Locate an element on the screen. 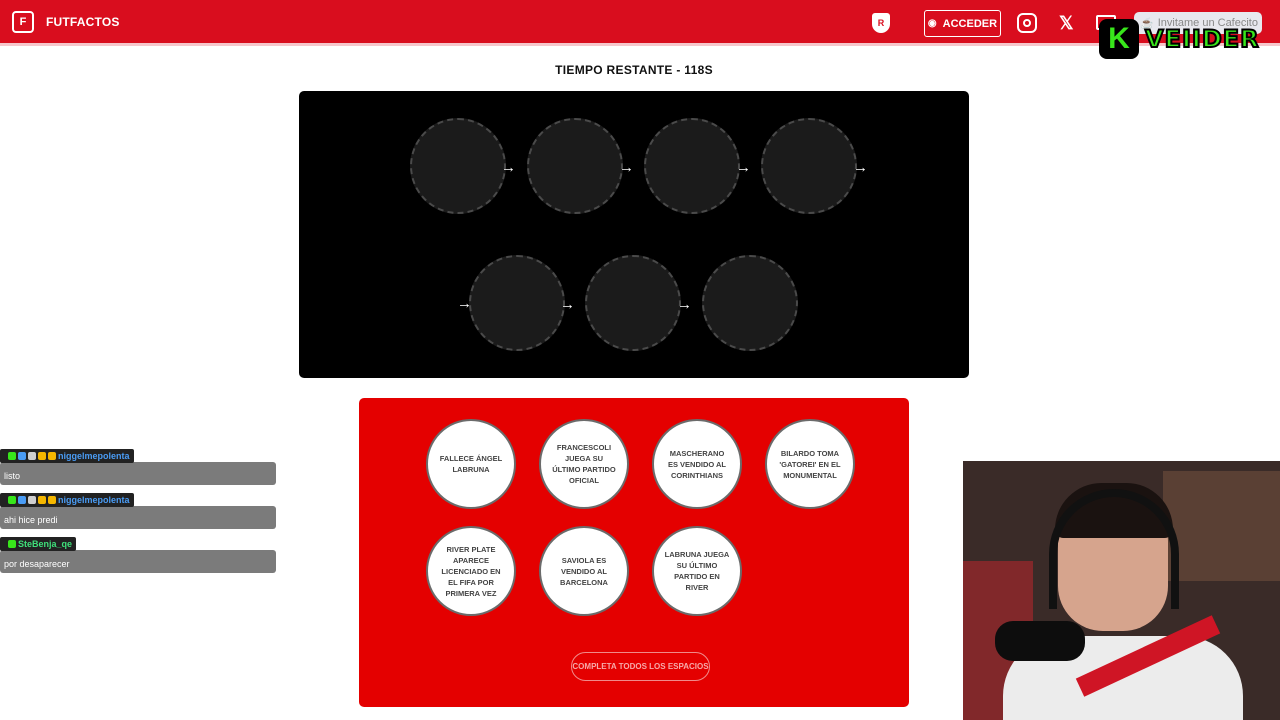 The width and height of the screenshot is (1280, 720). event-card: FALLECE ÁNGEL LABRUNA is located at coordinates (471, 464).